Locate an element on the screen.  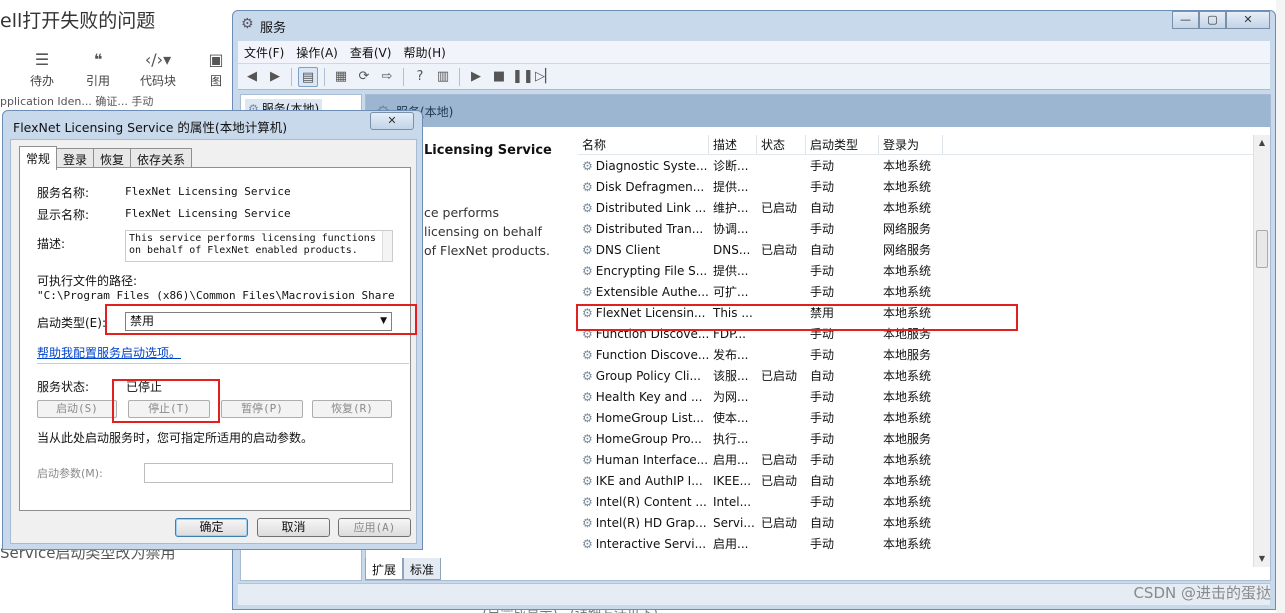
table-row: ⚙ Diagnostic Syste... 诊断... 手动 本地系统 is located at coordinates (923, 165).